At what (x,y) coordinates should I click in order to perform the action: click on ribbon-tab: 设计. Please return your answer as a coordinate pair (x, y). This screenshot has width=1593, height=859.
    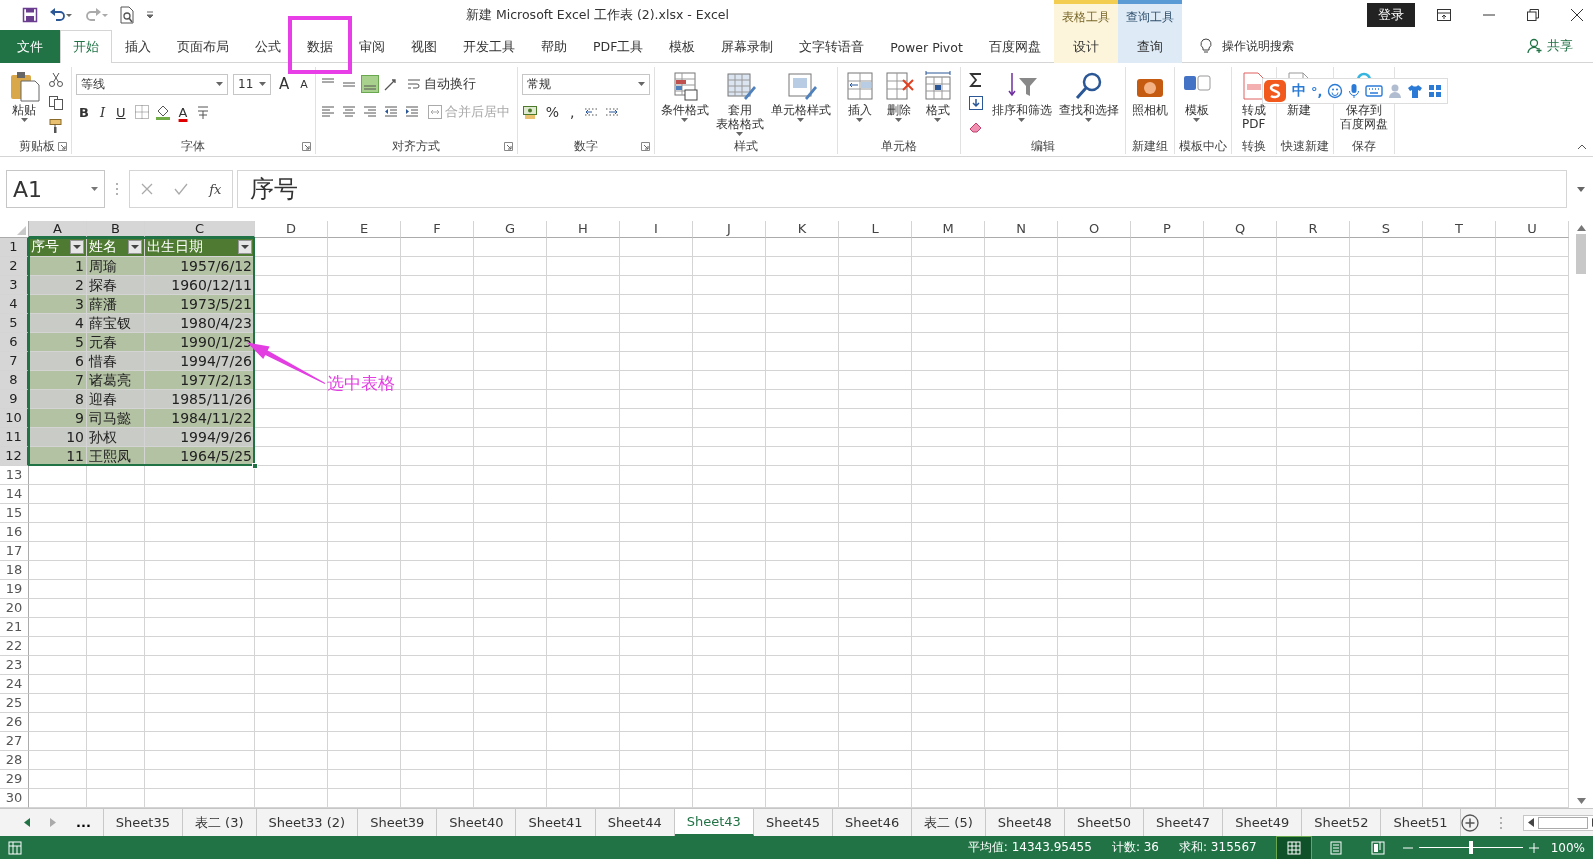
    Looking at the image, I should click on (1085, 46).